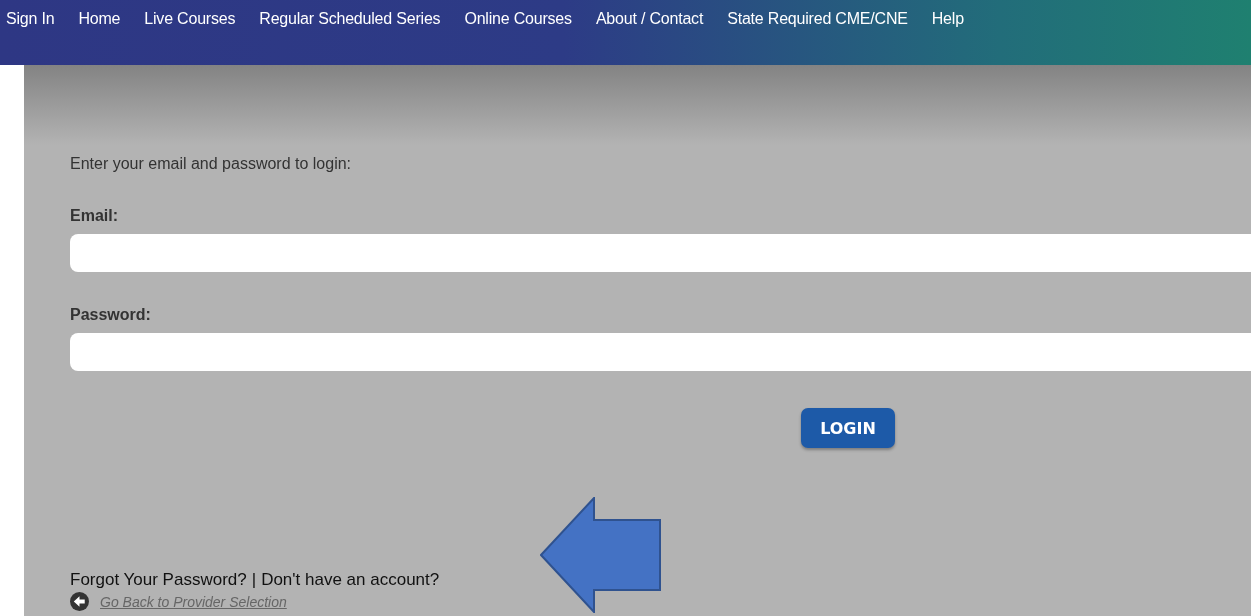 This screenshot has width=1251, height=616. What do you see at coordinates (190, 14) in the screenshot?
I see `nav-link: Live Courses` at bounding box center [190, 14].